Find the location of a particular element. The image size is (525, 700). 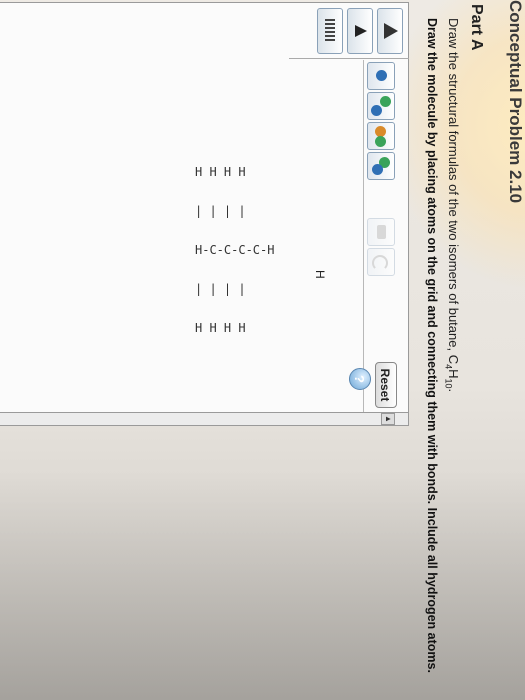

select-tool-button is located at coordinates (390, 31).